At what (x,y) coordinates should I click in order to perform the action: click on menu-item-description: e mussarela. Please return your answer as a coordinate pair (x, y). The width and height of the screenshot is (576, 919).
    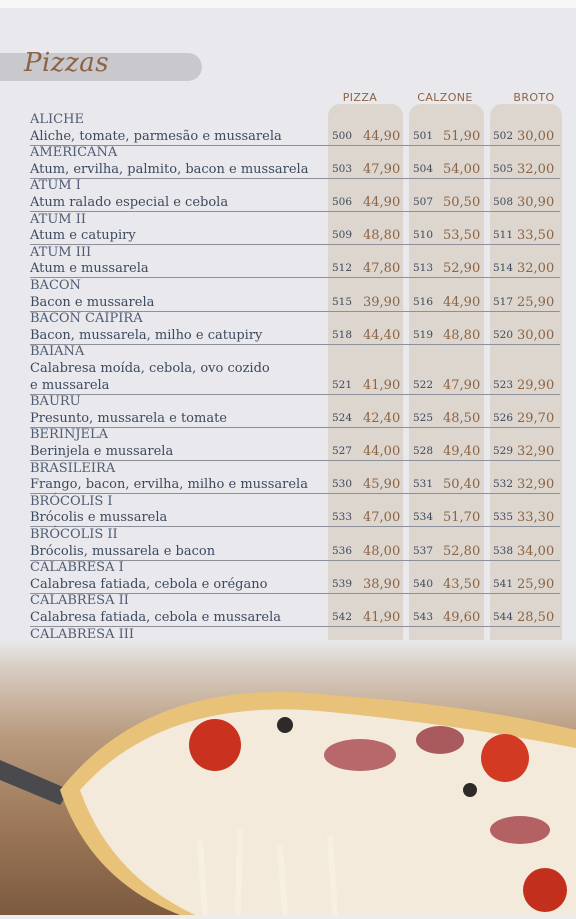
    Looking at the image, I should click on (70, 385).